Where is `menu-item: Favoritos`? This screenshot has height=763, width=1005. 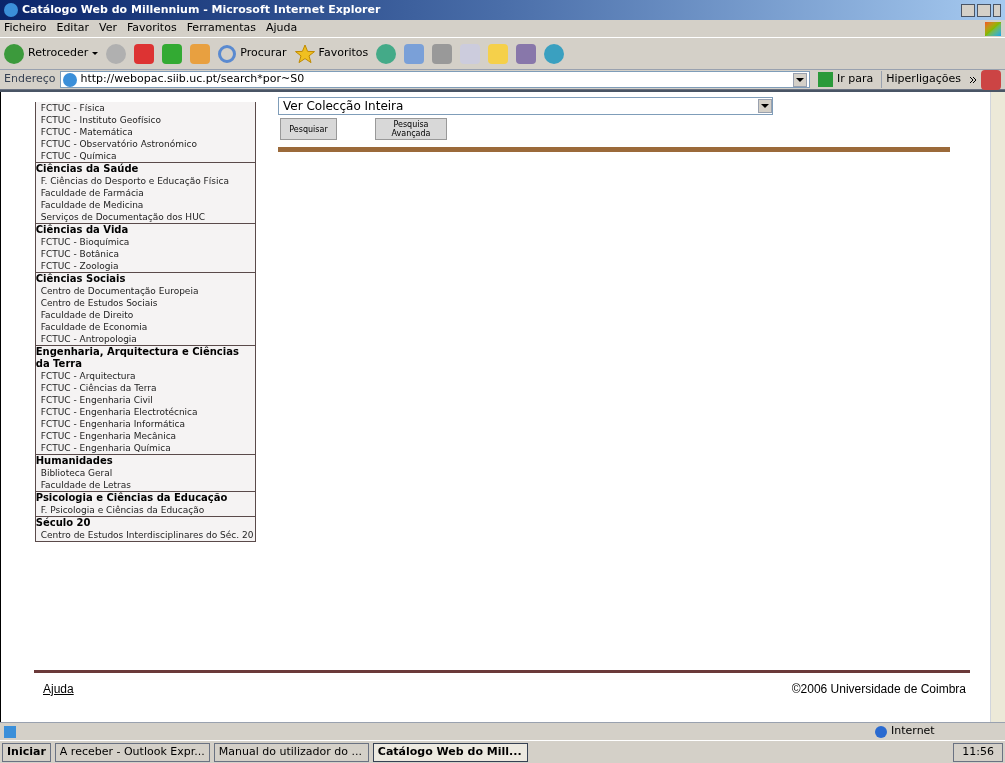 menu-item: Favoritos is located at coordinates (152, 28).